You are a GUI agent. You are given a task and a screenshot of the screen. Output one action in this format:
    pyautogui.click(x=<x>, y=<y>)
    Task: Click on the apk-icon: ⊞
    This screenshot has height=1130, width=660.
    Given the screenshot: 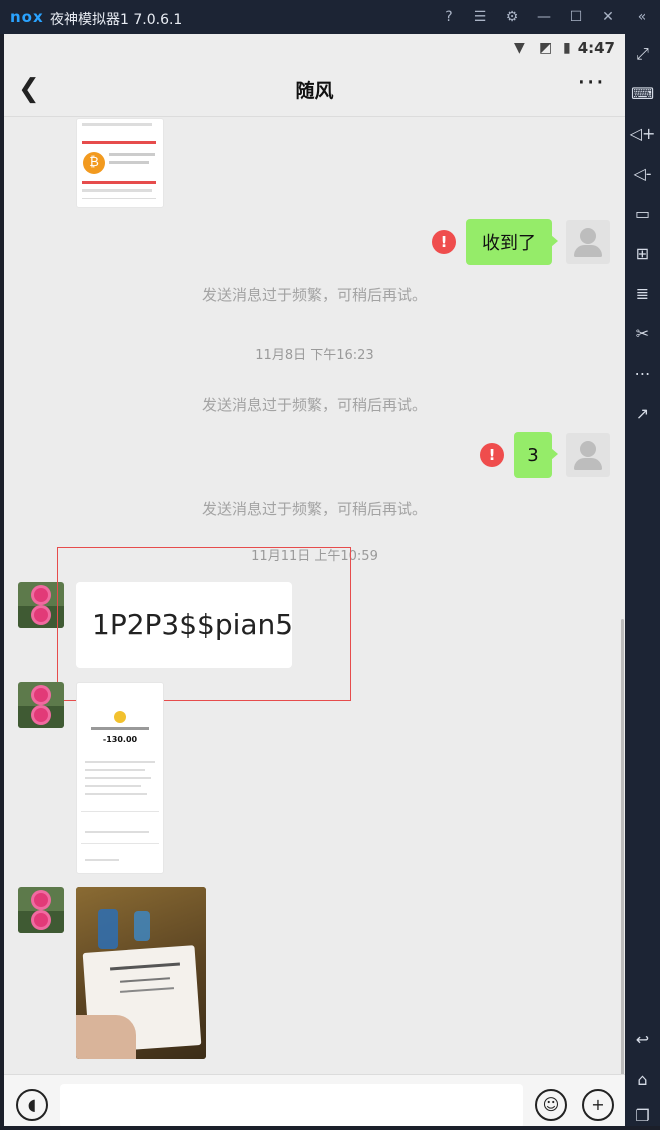 What is the action you would take?
    pyautogui.click(x=642, y=254)
    